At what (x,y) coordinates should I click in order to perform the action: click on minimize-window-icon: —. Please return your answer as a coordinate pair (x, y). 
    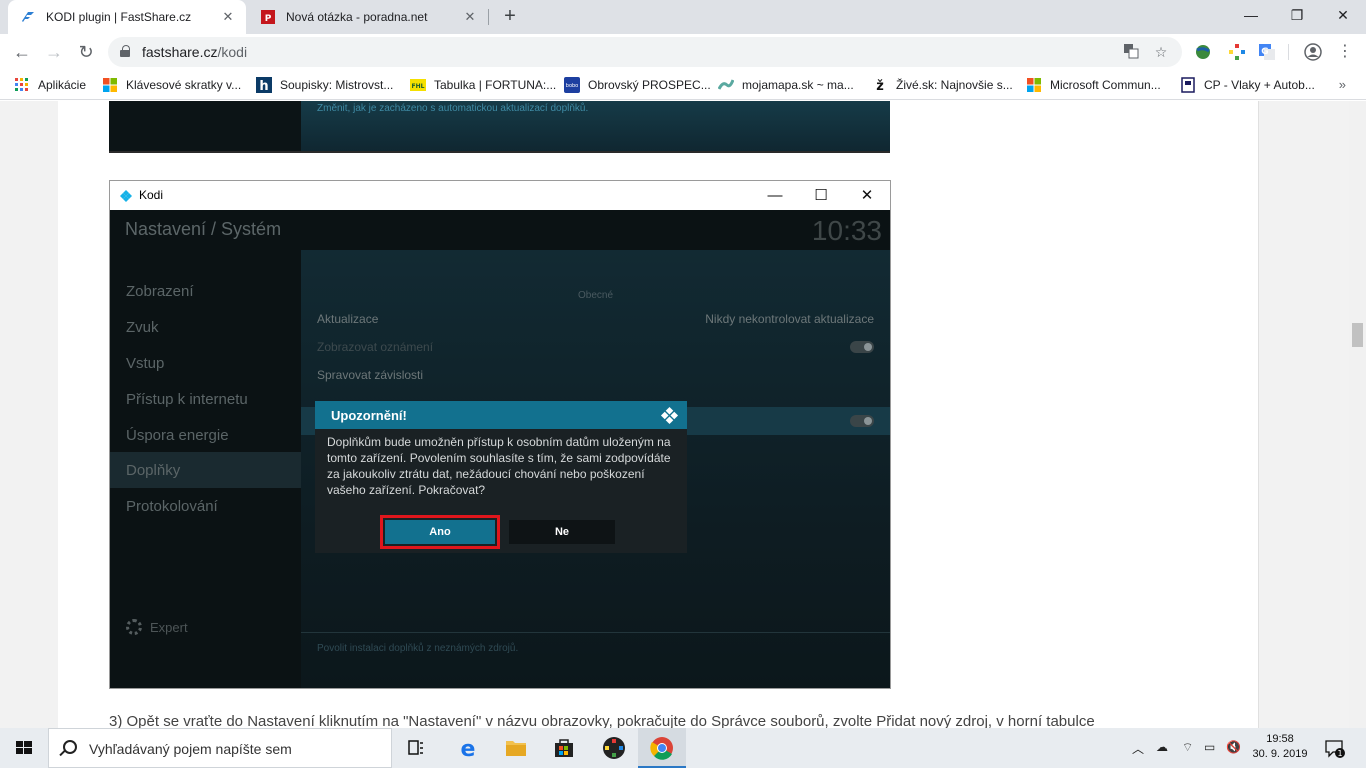
    Looking at the image, I should click on (1251, 15).